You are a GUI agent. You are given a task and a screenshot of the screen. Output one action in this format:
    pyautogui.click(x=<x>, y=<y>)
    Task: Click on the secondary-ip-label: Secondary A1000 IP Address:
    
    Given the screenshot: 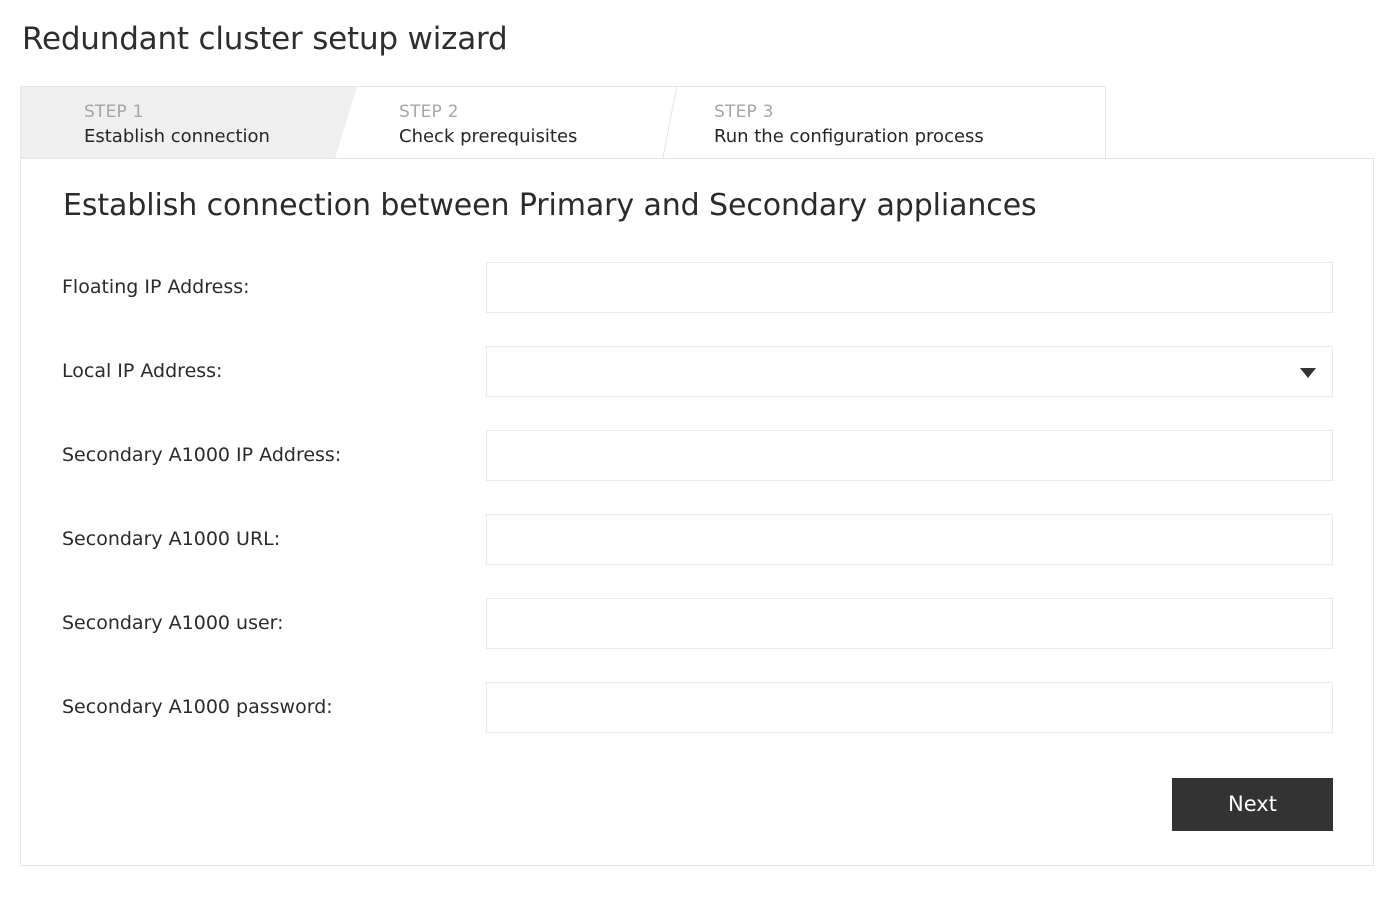 What is the action you would take?
    pyautogui.click(x=202, y=455)
    